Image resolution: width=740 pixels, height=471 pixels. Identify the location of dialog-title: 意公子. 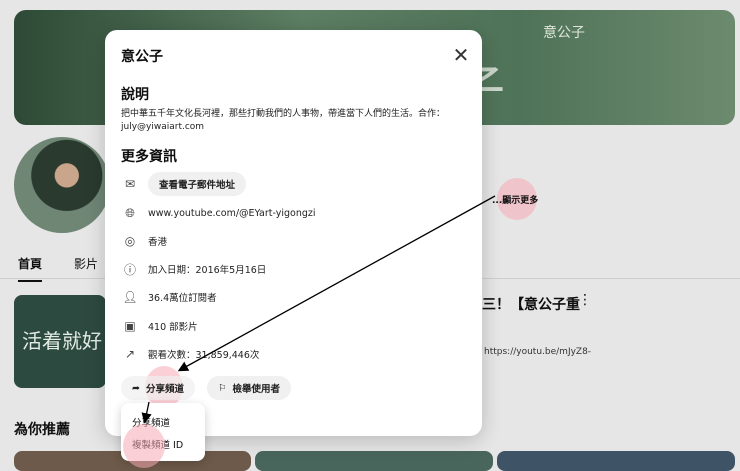
(142, 57).